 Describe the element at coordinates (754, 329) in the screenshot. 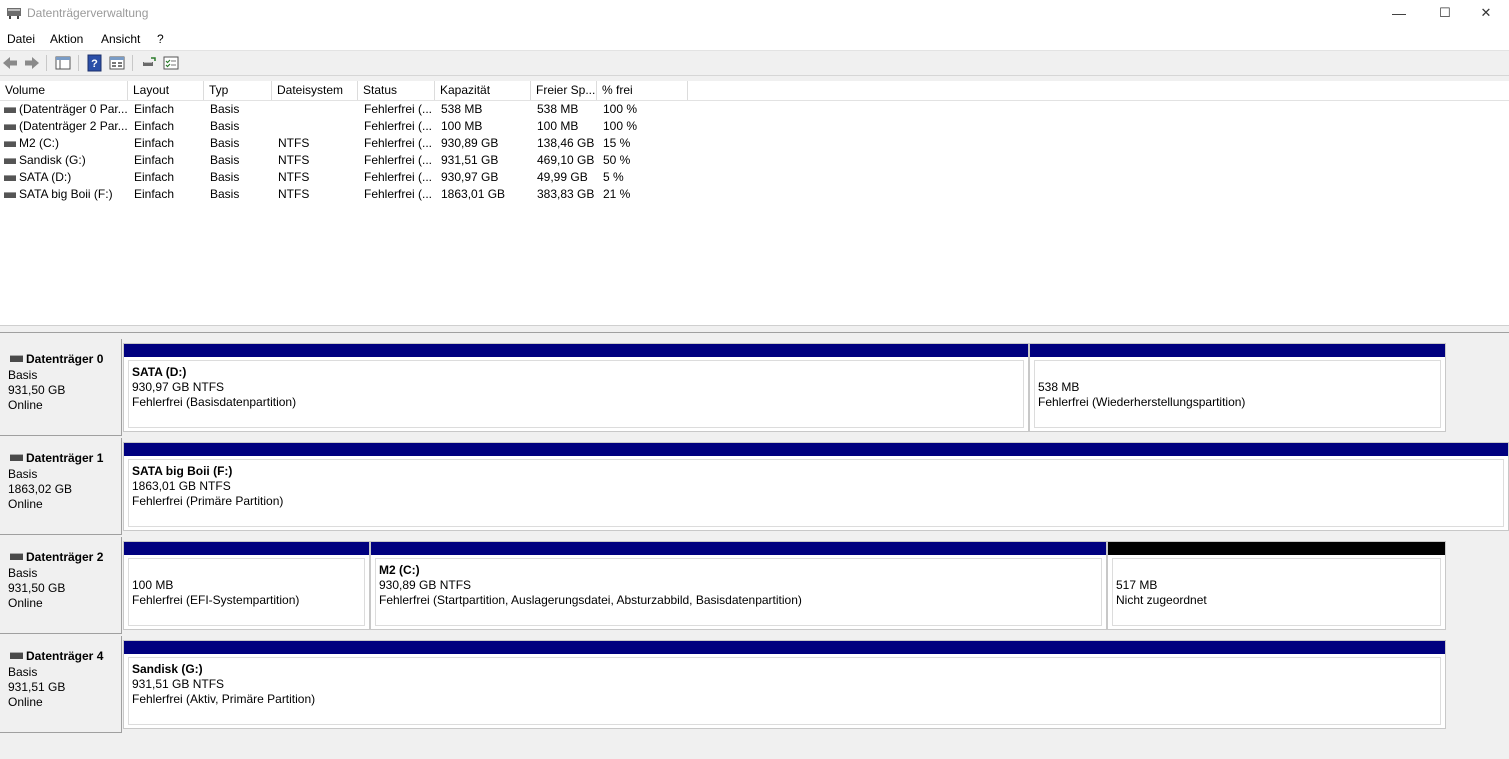

I see `pane-splitter` at that location.